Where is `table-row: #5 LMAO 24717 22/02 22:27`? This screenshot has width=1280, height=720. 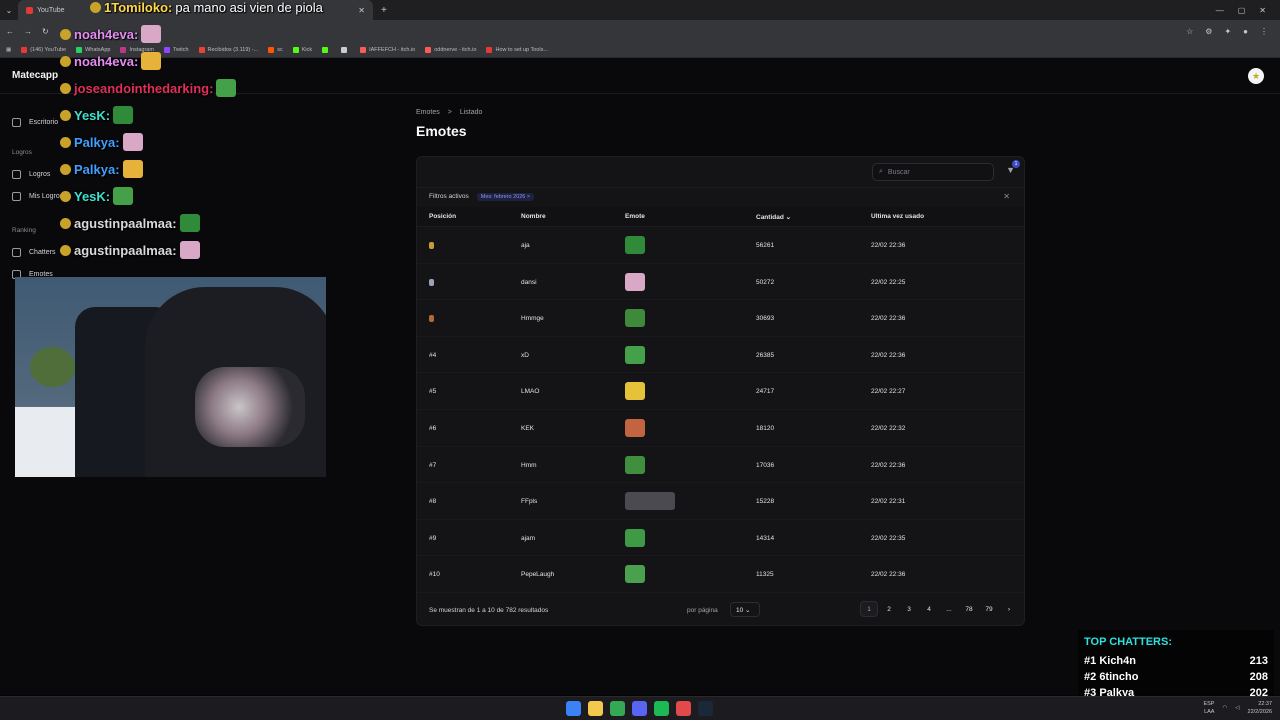 table-row: #5 LMAO 24717 22/02 22:27 is located at coordinates (720, 391).